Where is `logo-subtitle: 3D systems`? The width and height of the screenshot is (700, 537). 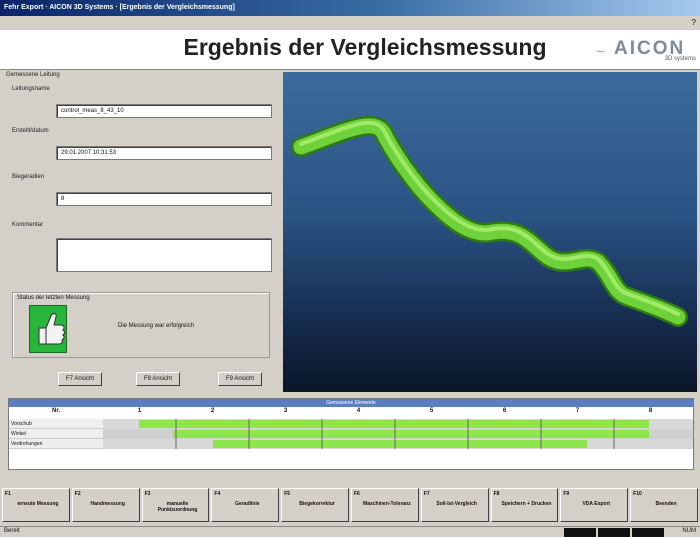
logo-subtitle: 3D systems is located at coordinates (680, 59).